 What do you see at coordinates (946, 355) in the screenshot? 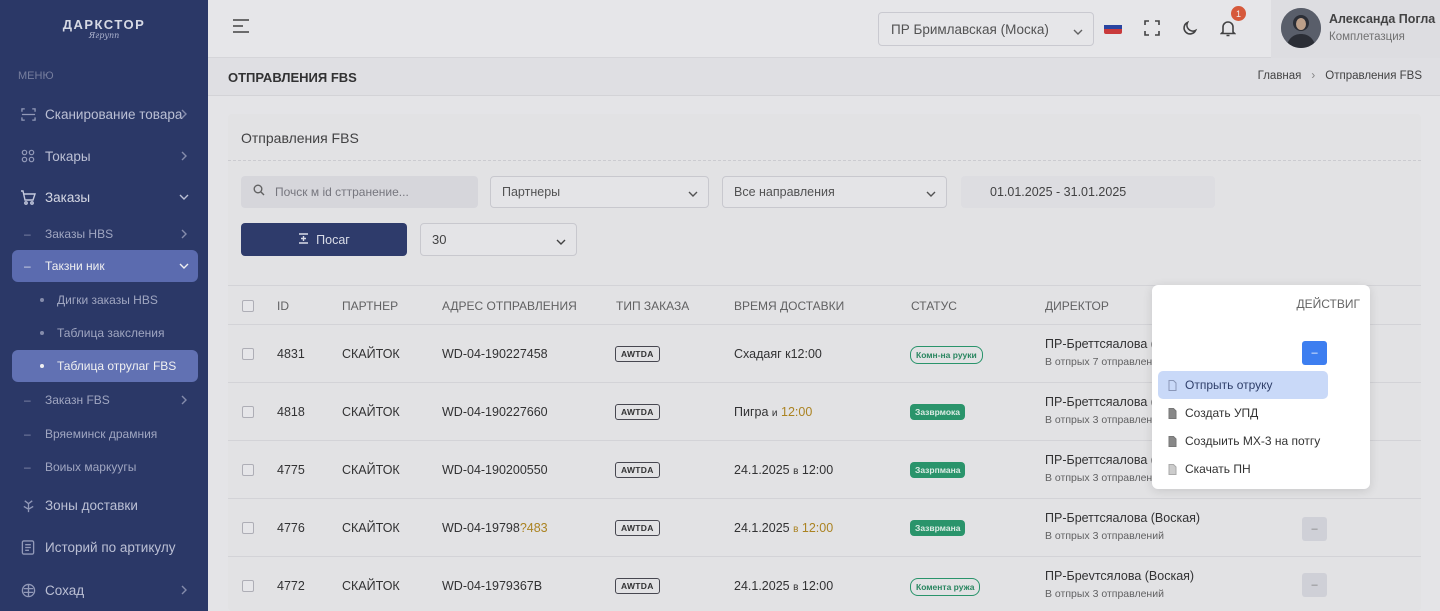
I see `status-badge: Комн-на рууки` at bounding box center [946, 355].